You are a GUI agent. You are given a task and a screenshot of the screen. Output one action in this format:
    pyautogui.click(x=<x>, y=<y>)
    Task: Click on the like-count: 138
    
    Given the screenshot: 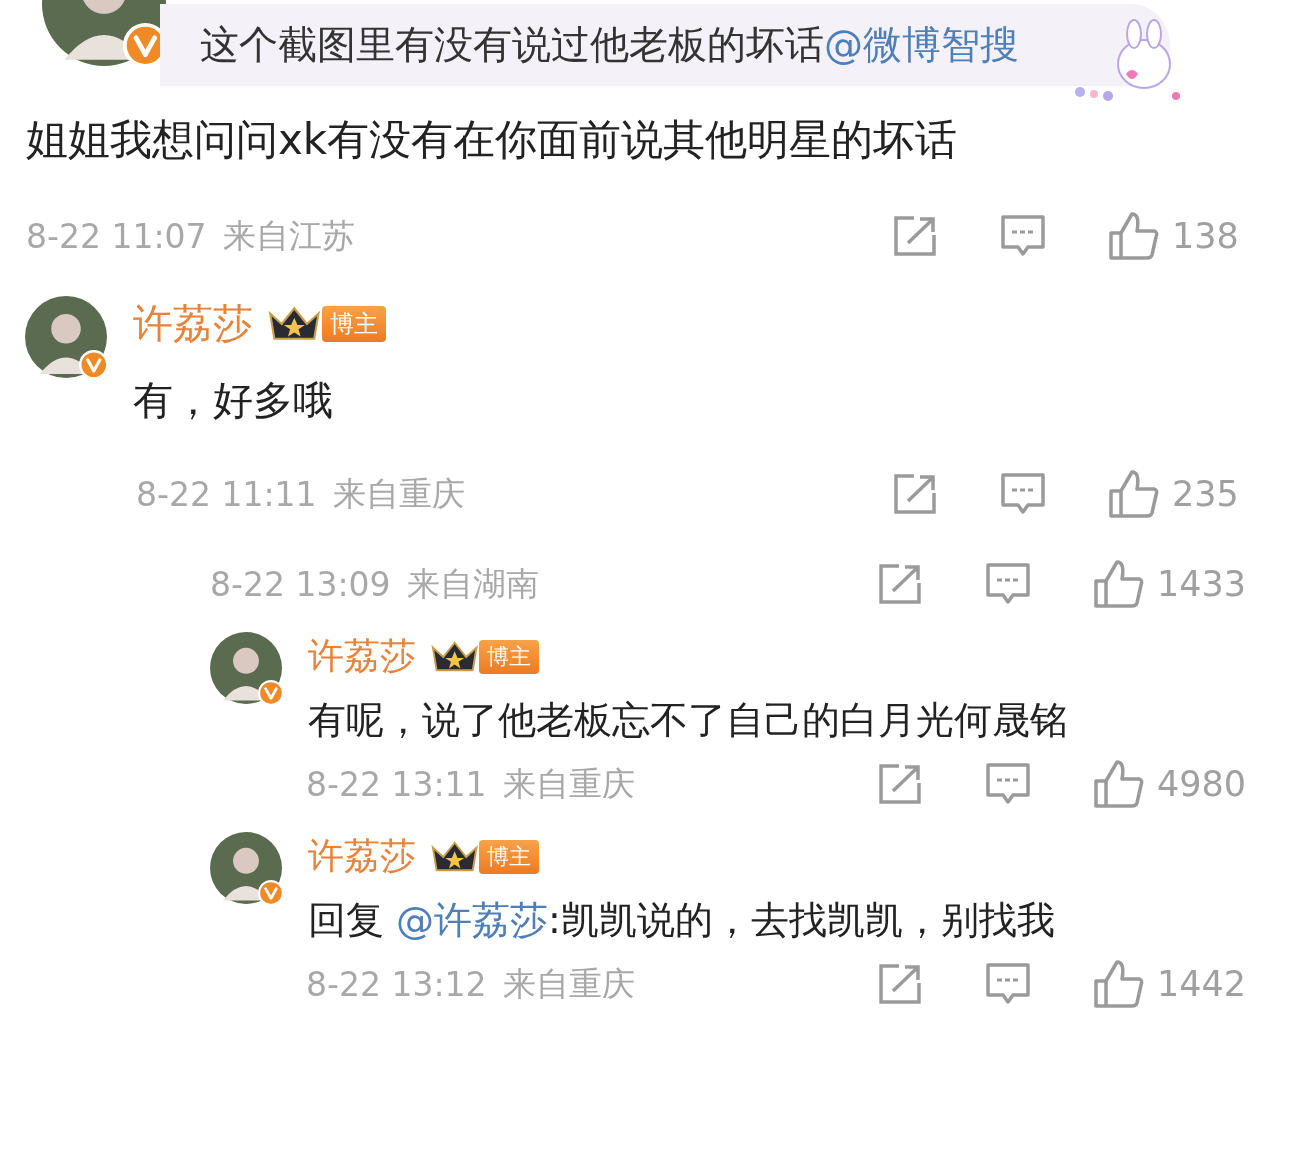 What is the action you would take?
    pyautogui.click(x=1206, y=236)
    